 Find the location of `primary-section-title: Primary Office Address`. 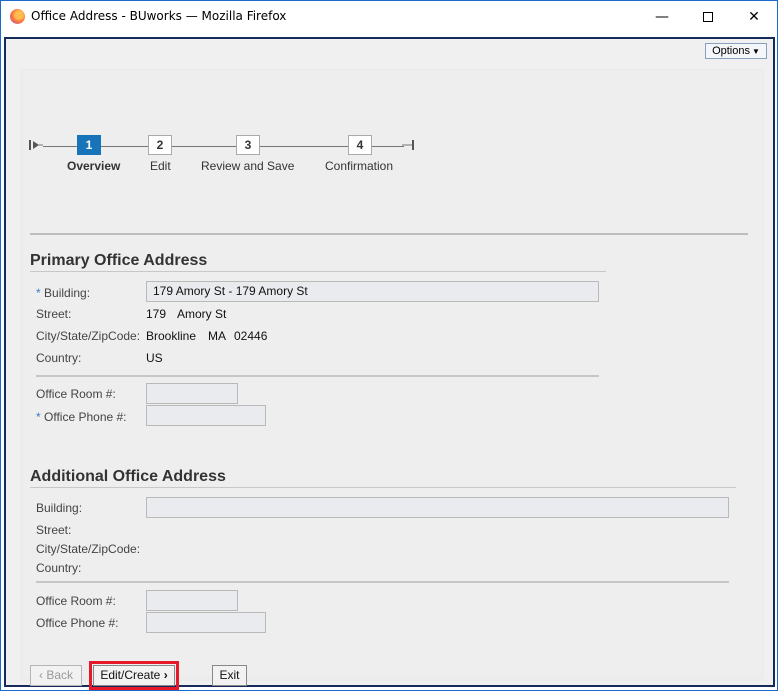

primary-section-title: Primary Office Address is located at coordinates (119, 260).